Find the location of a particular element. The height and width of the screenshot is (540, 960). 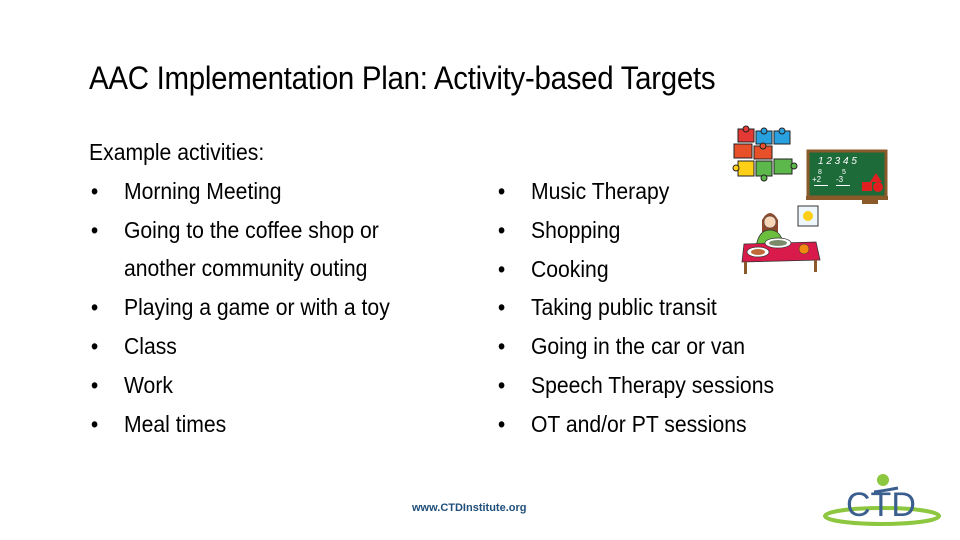

list-item: • Morning Meeting is located at coordinates (239, 191).